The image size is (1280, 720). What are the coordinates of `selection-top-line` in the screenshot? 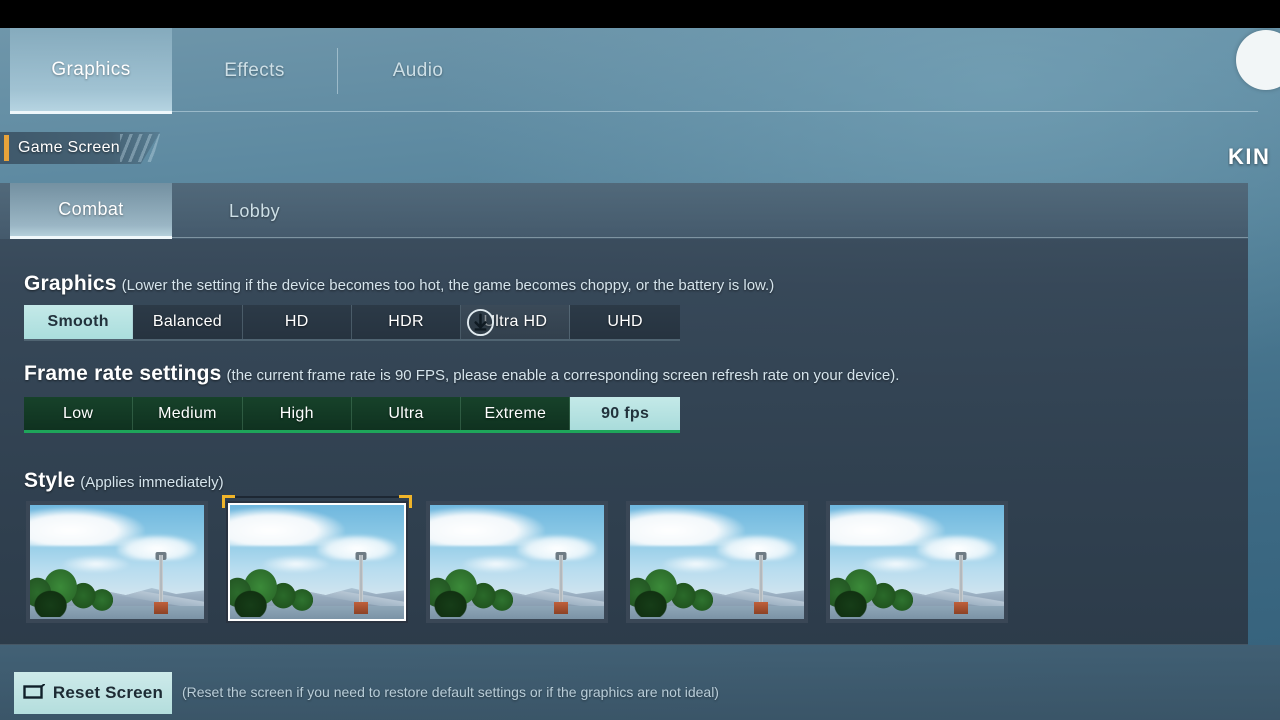 It's located at (317, 497).